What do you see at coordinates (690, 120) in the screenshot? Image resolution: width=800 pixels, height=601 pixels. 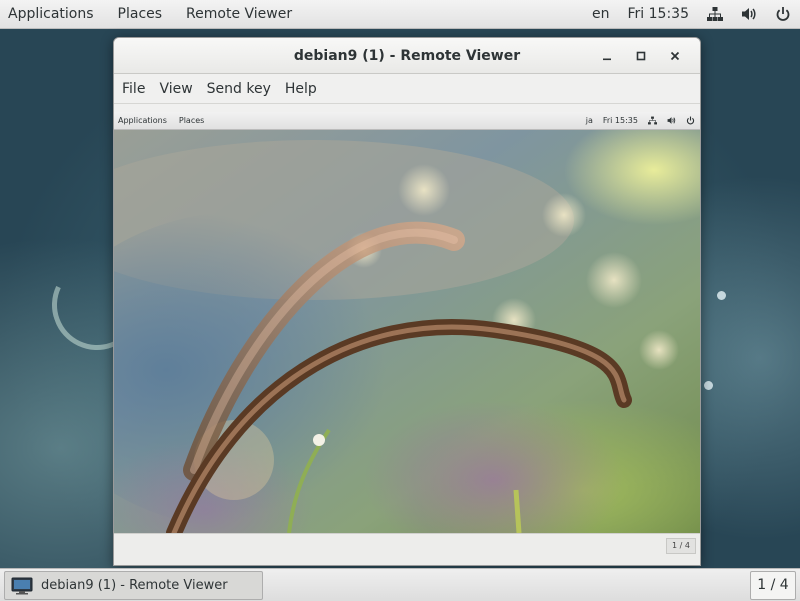 I see `guest-power-icon` at bounding box center [690, 120].